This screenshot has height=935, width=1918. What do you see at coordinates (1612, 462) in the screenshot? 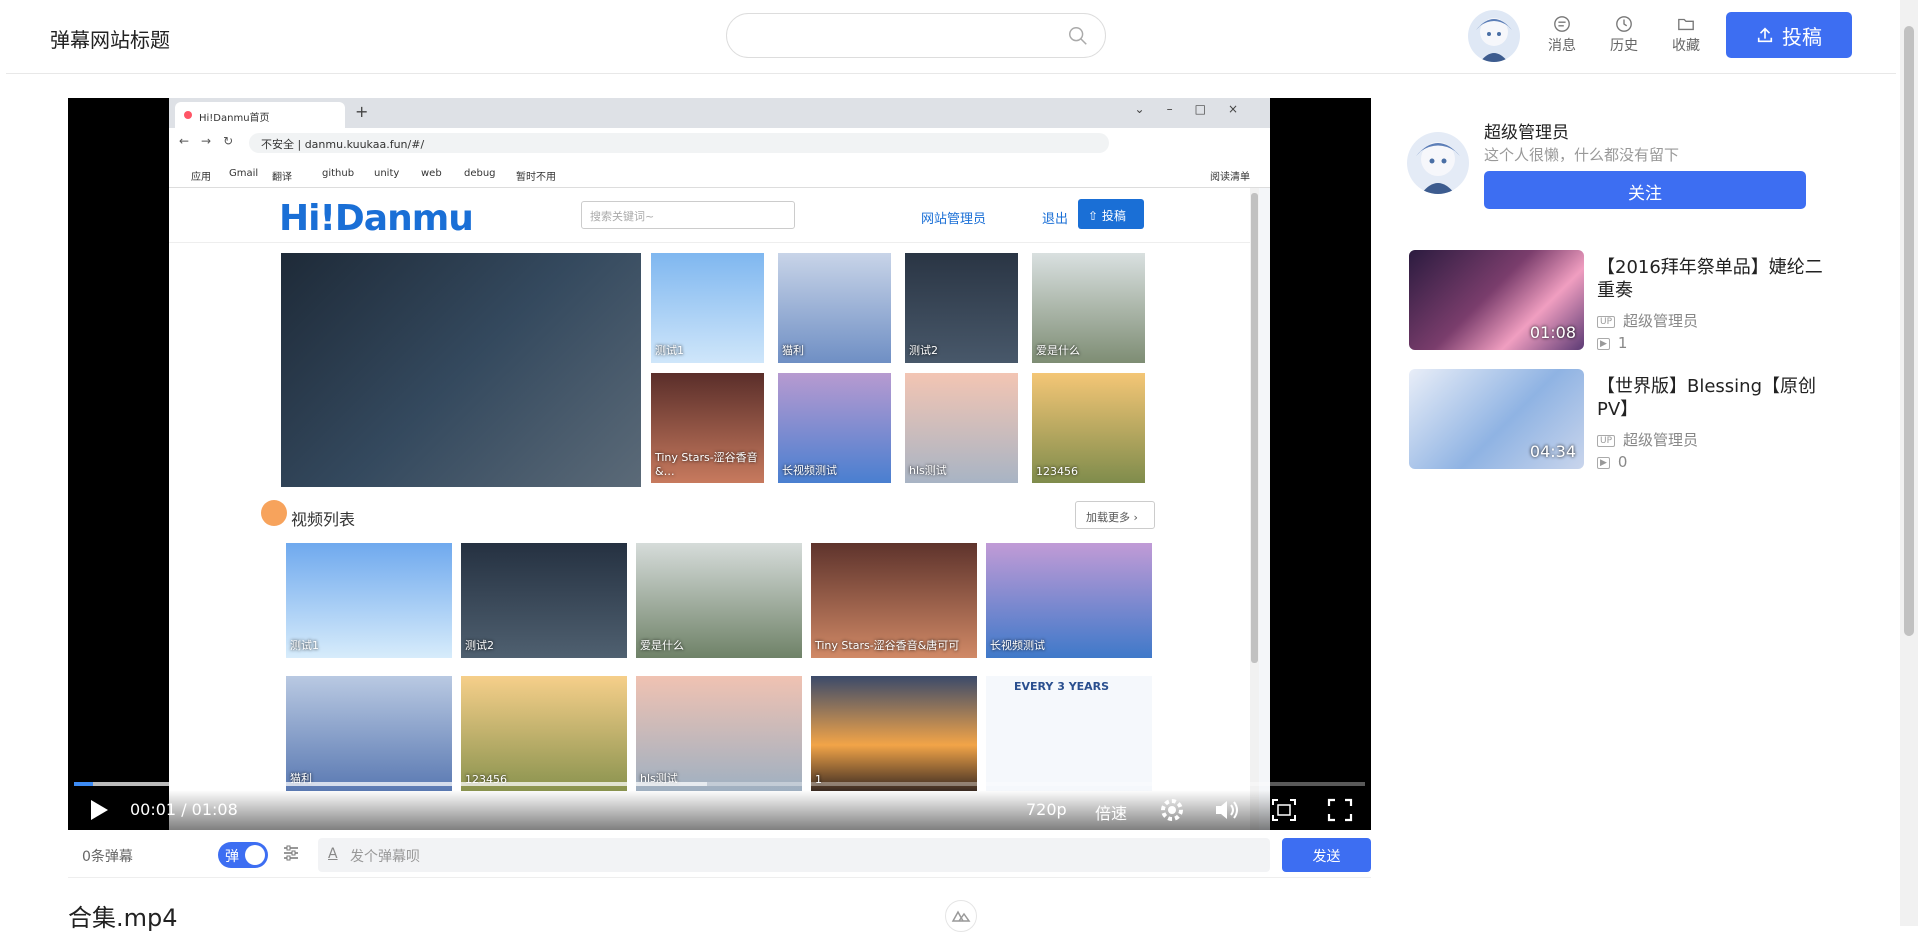
I see `recommended-plays: ▶ 0` at bounding box center [1612, 462].